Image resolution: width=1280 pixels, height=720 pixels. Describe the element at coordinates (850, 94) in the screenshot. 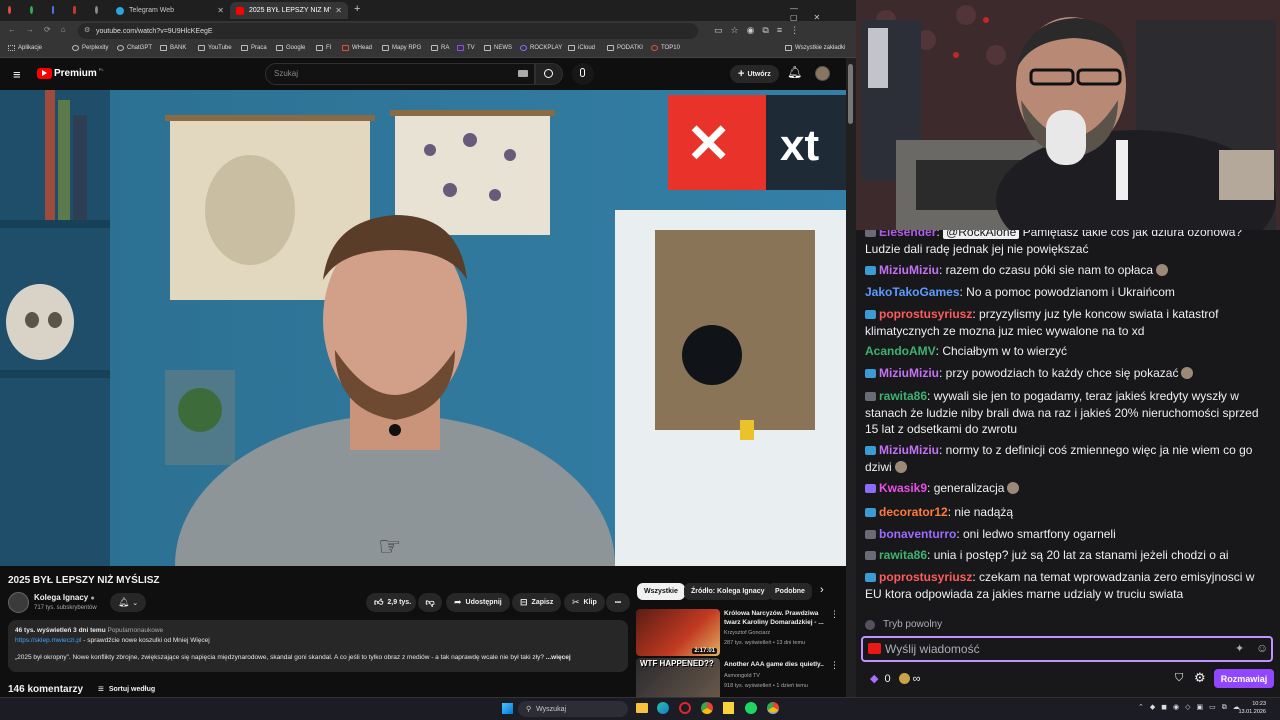

I see `scrollbar-thumb` at that location.